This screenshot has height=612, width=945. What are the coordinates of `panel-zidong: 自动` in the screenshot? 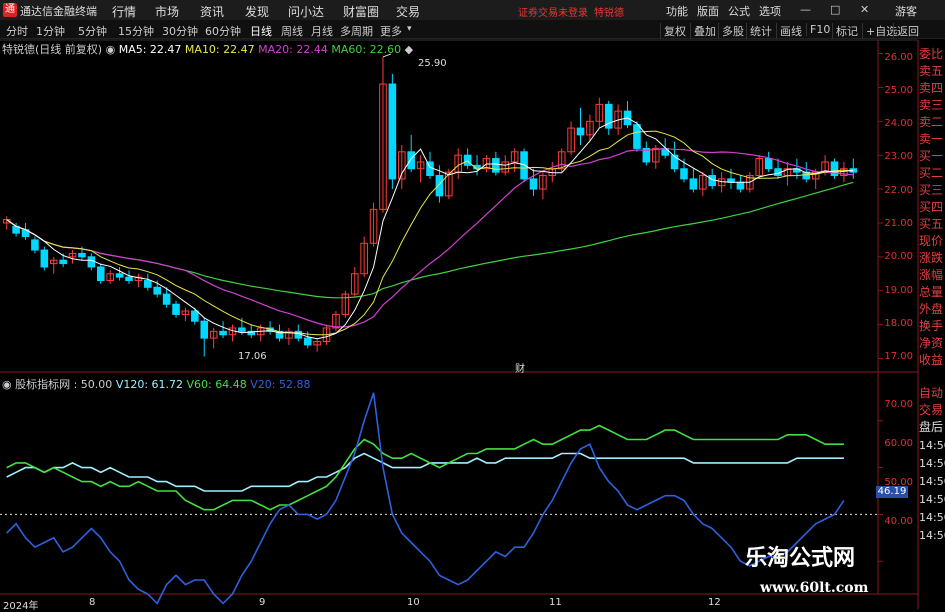 It's located at (932, 393).